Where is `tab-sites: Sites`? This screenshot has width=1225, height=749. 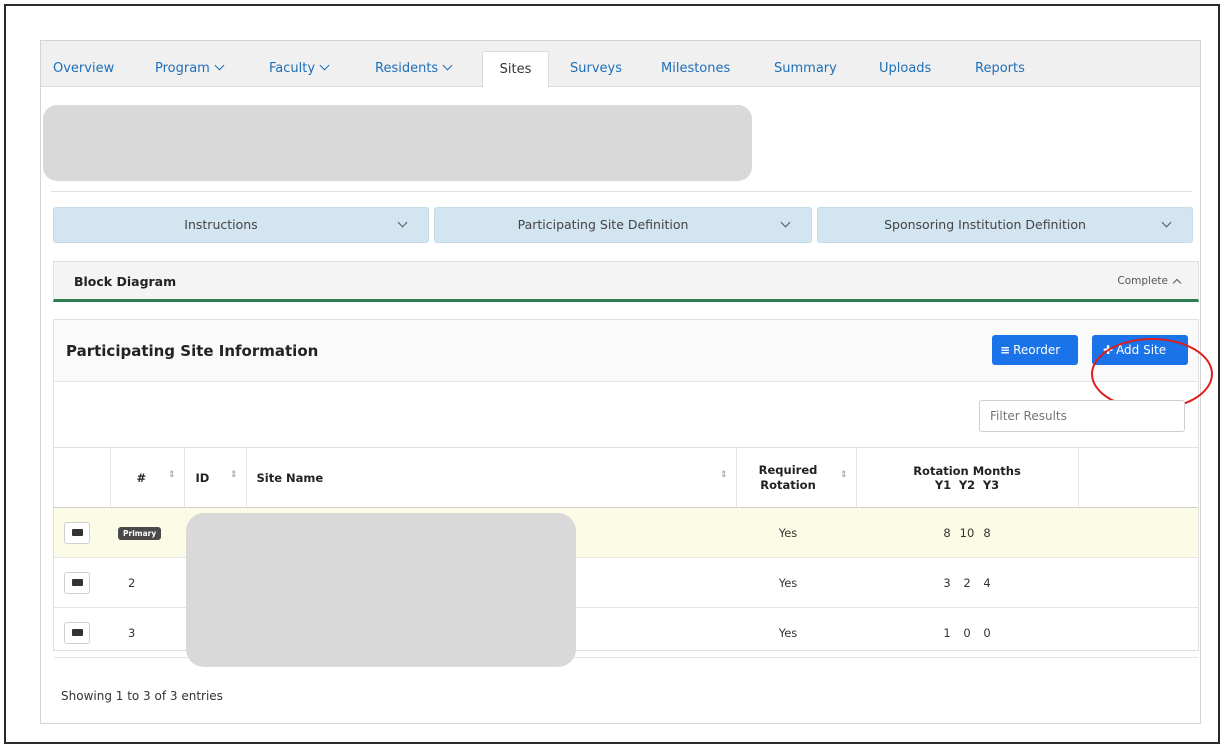
tab-sites: Sites is located at coordinates (515, 69).